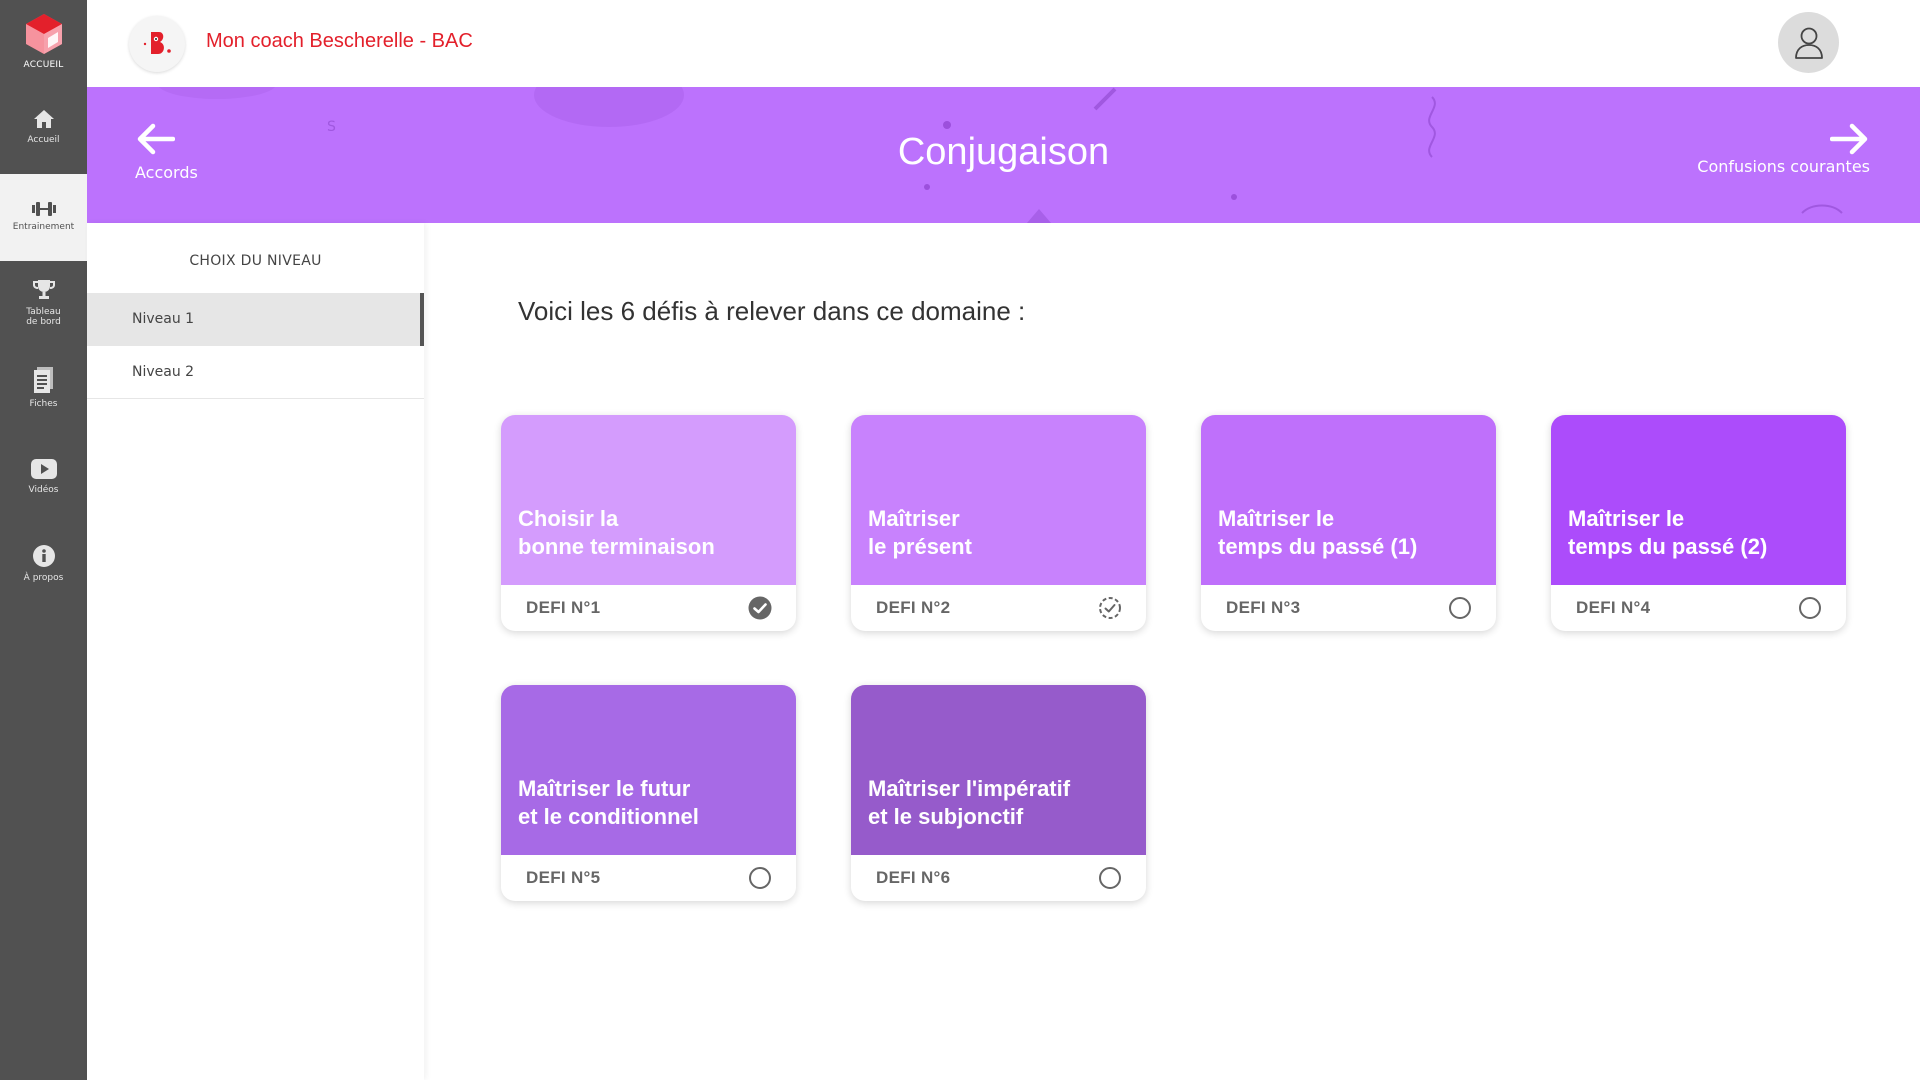  What do you see at coordinates (1348, 500) in the screenshot?
I see `challenge-card-header: Maîtriser le temps du passé (1)` at bounding box center [1348, 500].